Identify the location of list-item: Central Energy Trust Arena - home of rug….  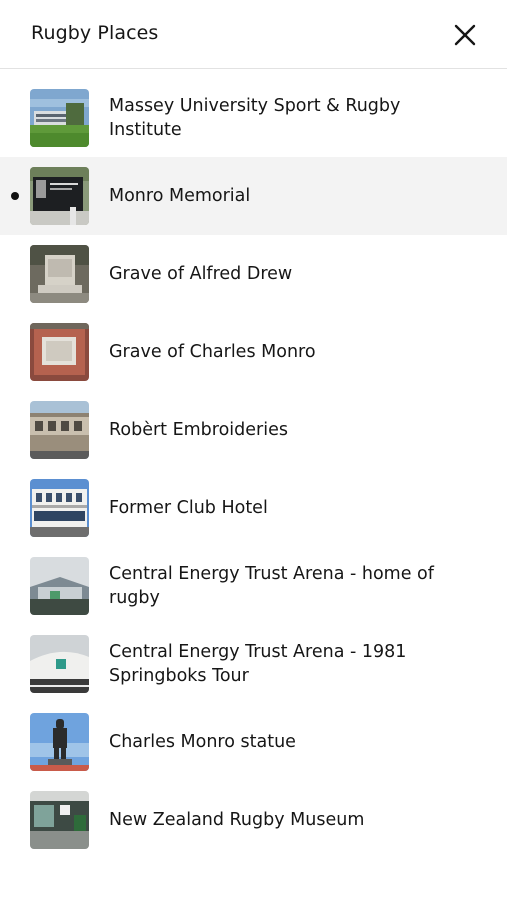
(253, 586).